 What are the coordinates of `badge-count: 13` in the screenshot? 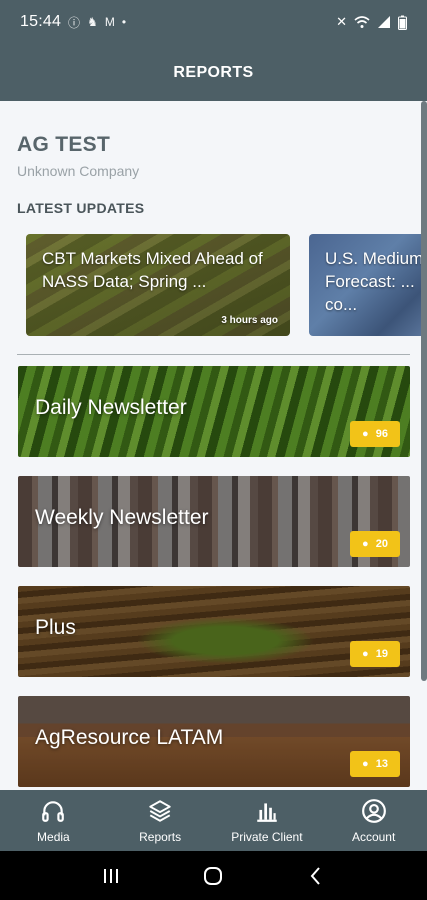 It's located at (381, 764).